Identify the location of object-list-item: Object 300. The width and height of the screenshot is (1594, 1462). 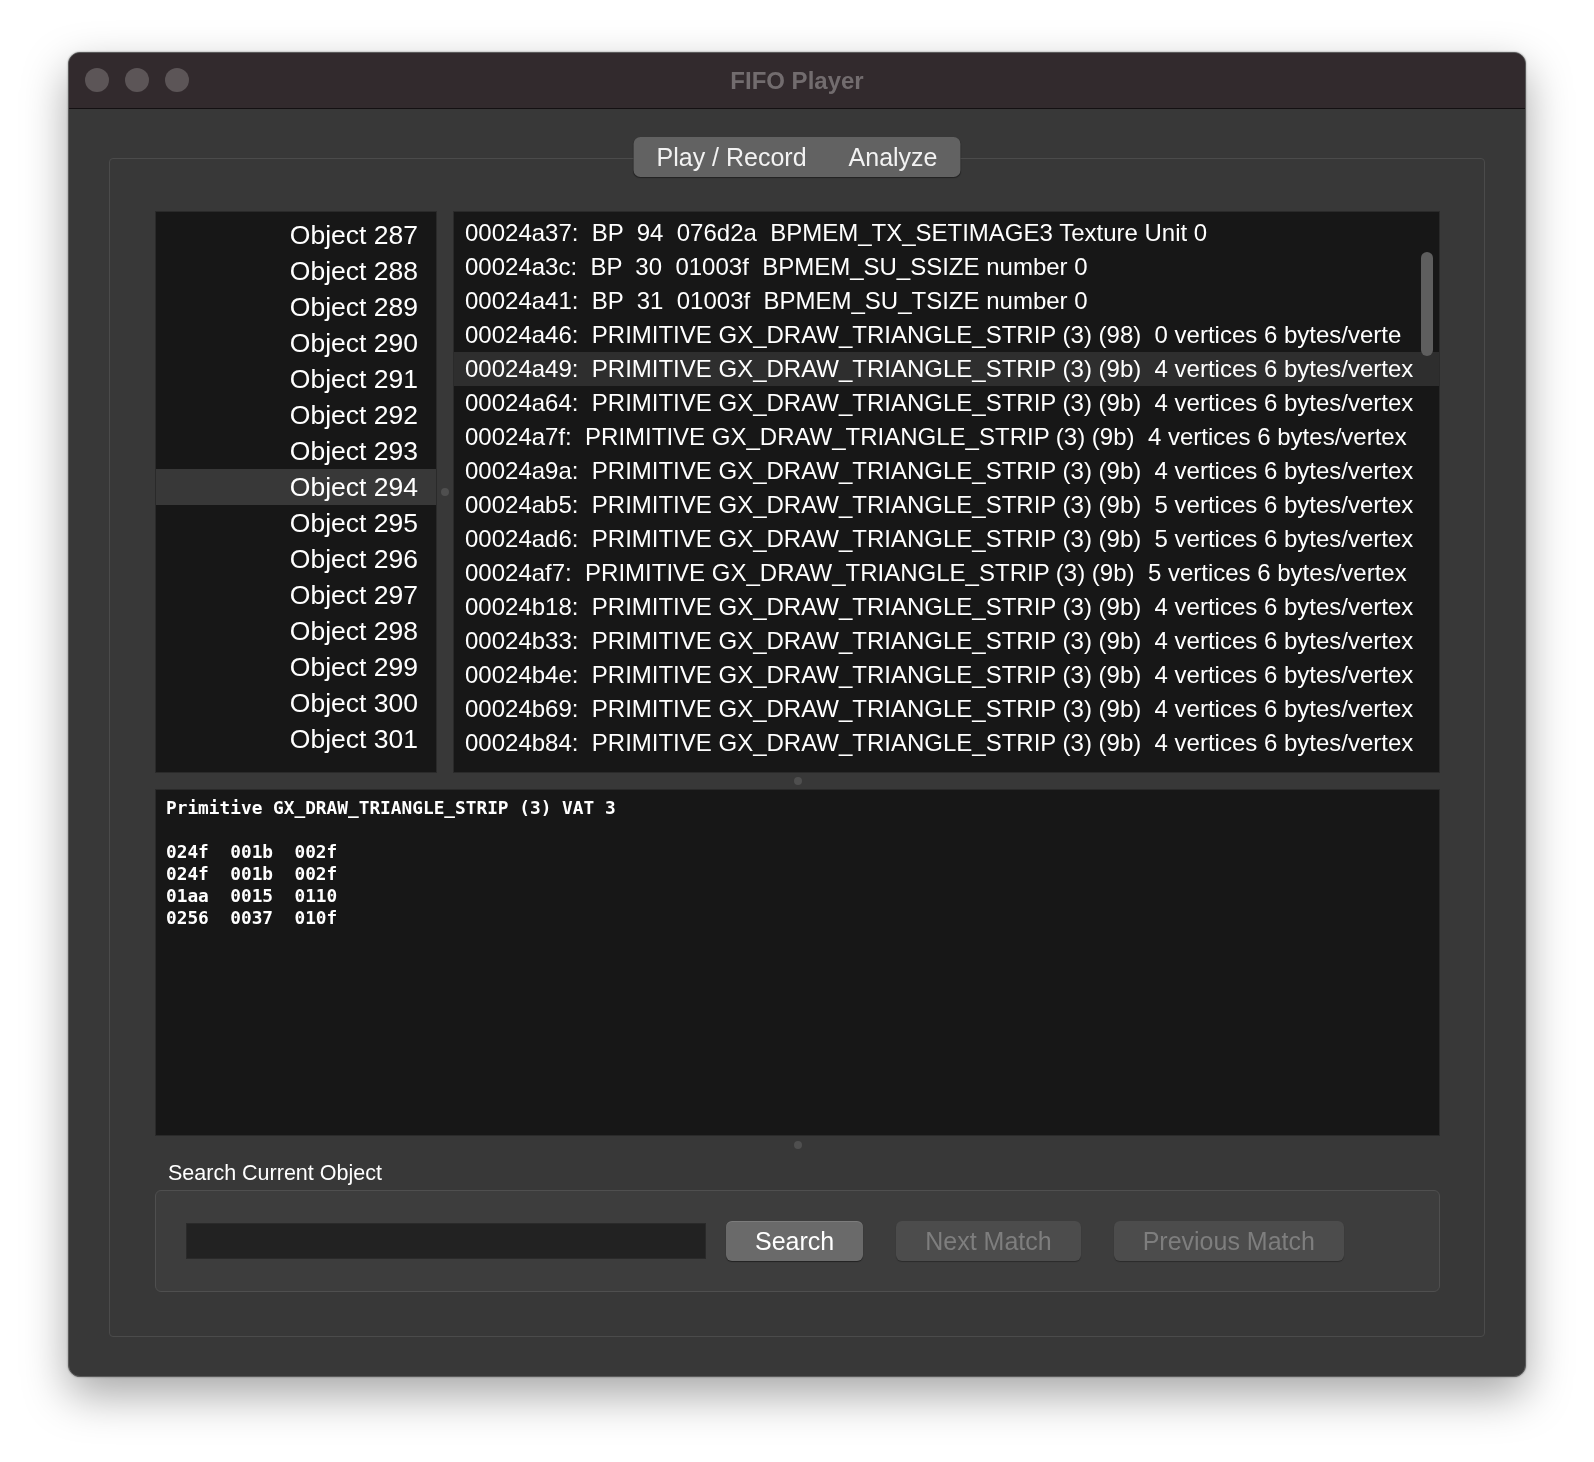
(296, 703).